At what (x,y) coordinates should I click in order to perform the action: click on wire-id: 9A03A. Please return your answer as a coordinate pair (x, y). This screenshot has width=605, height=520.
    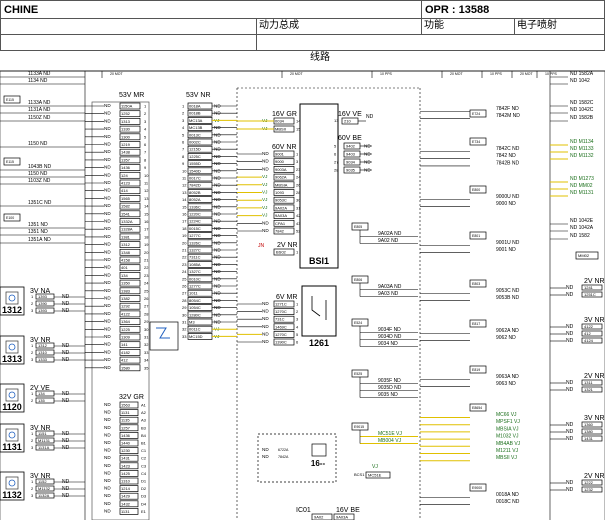
    Looking at the image, I should click on (342, 517).